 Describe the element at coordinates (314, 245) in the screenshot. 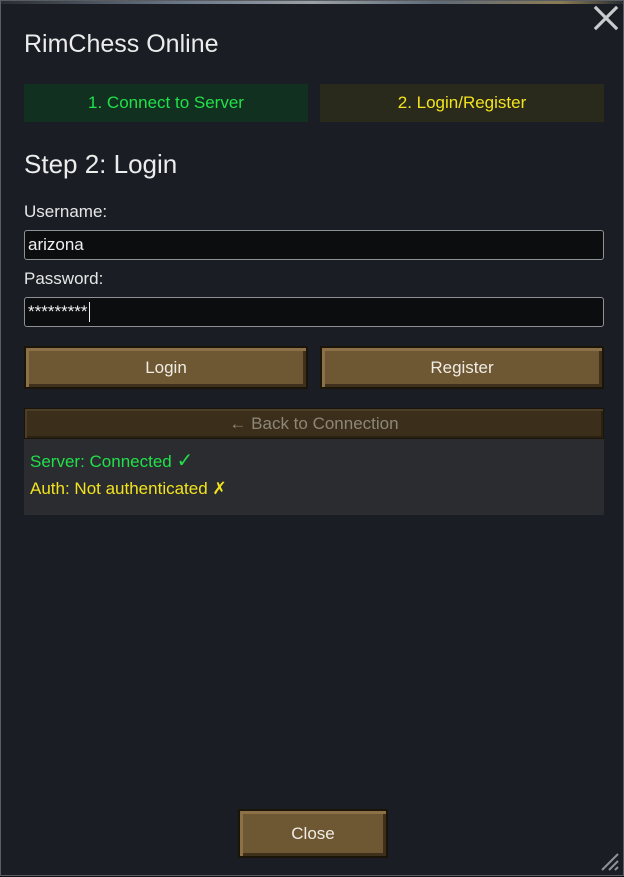

I see `username-field: arizona` at that location.